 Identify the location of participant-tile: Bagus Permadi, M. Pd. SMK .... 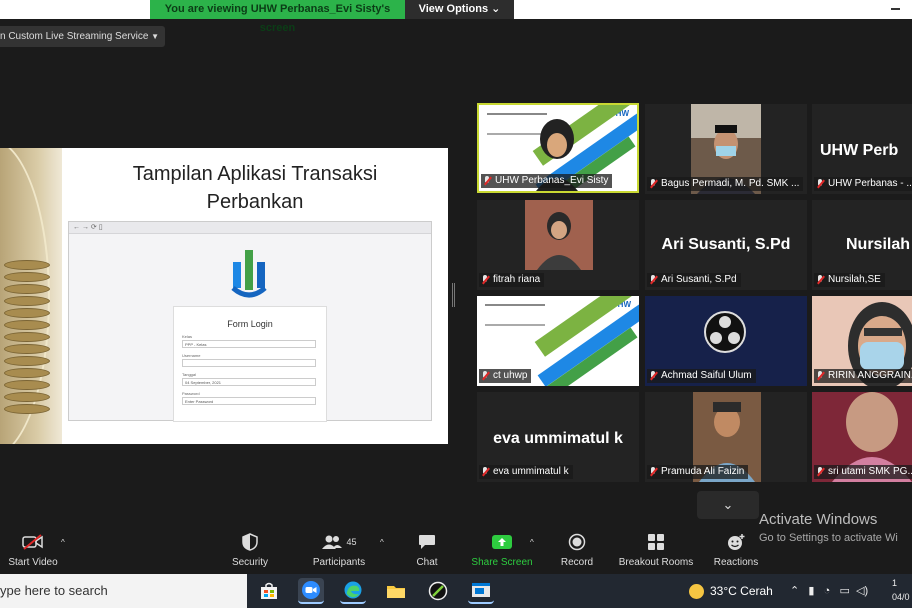
(726, 149).